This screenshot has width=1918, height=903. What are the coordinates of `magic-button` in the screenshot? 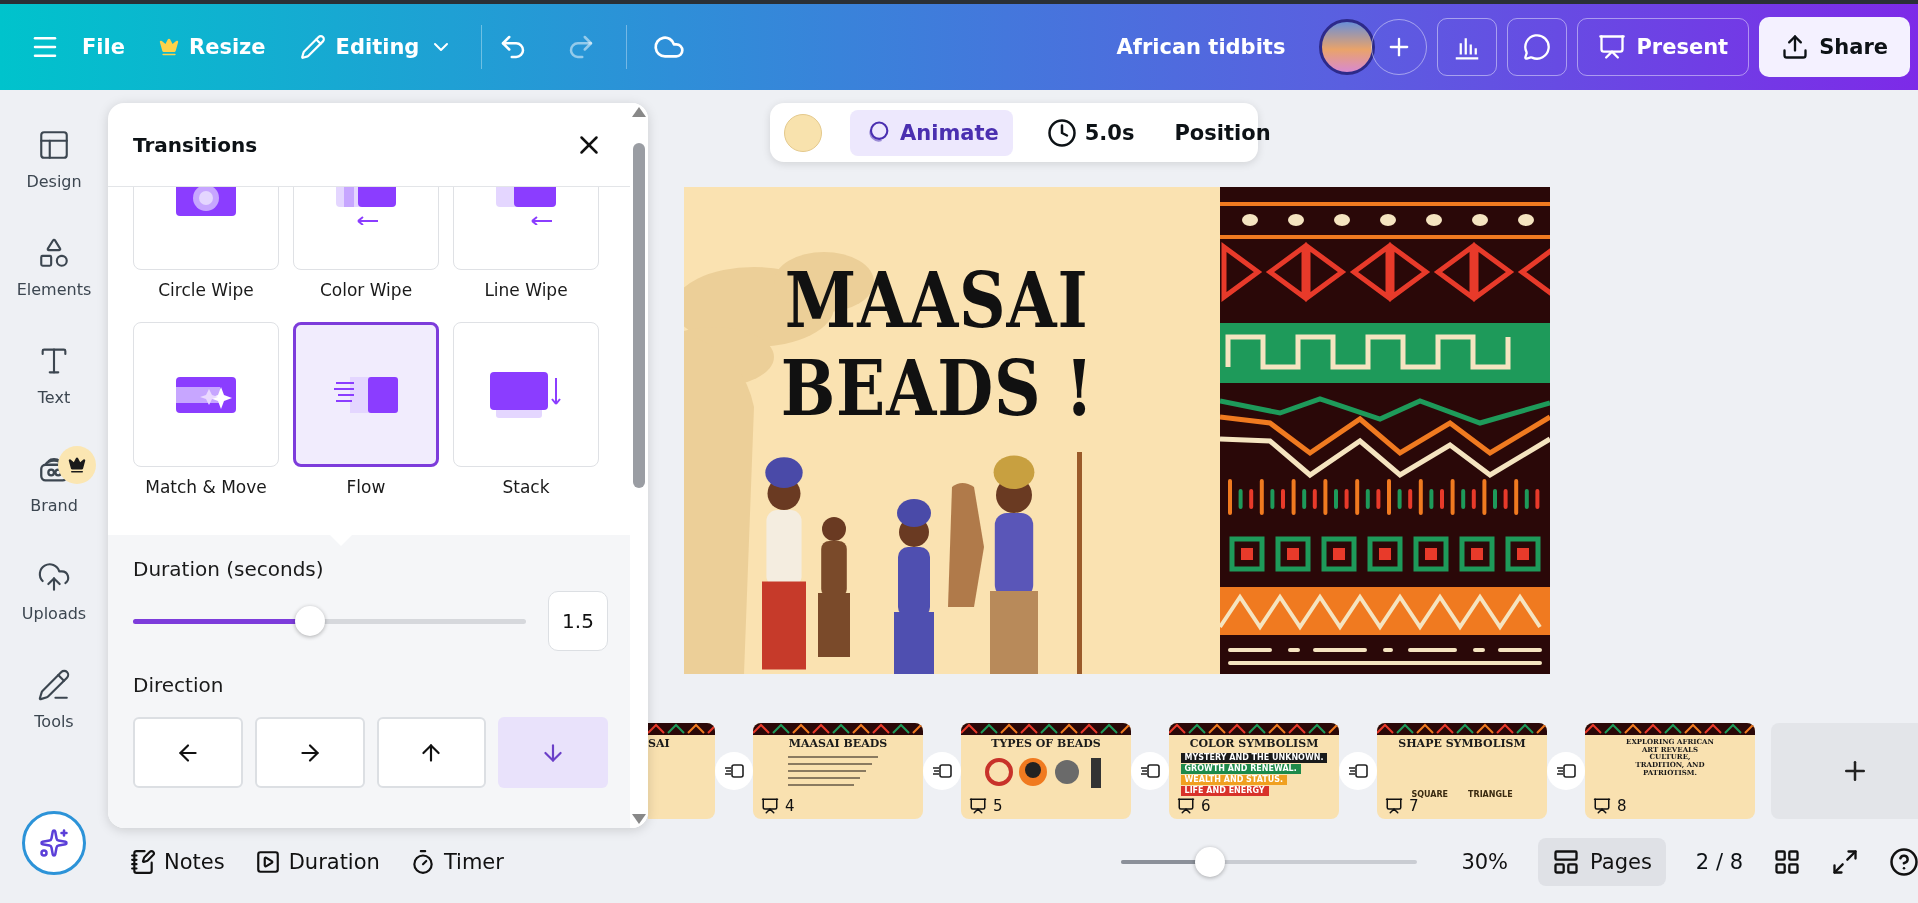 It's located at (54, 843).